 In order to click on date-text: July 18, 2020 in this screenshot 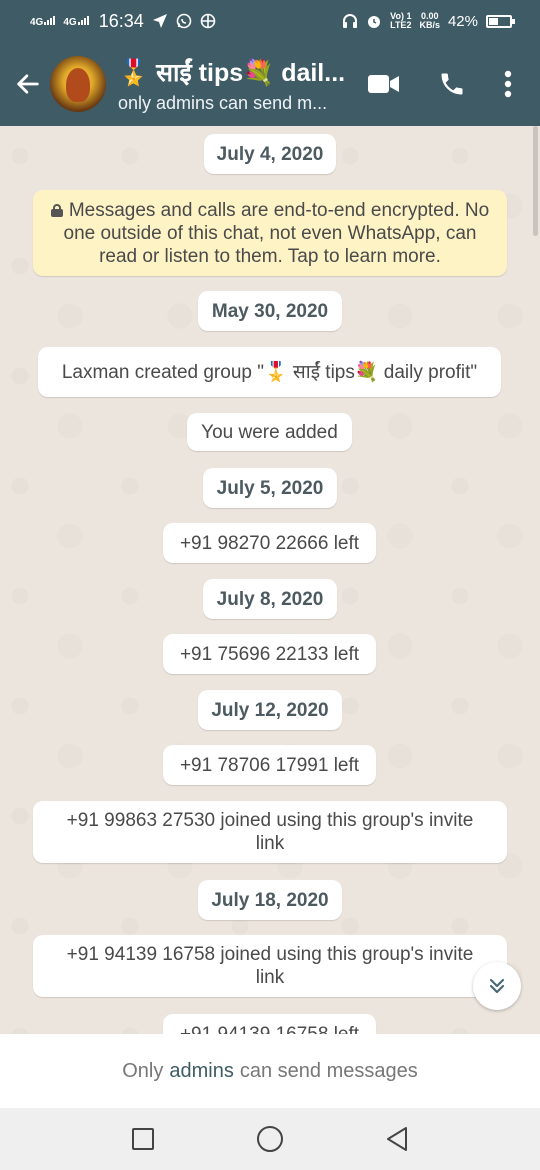, I will do `click(270, 900)`.